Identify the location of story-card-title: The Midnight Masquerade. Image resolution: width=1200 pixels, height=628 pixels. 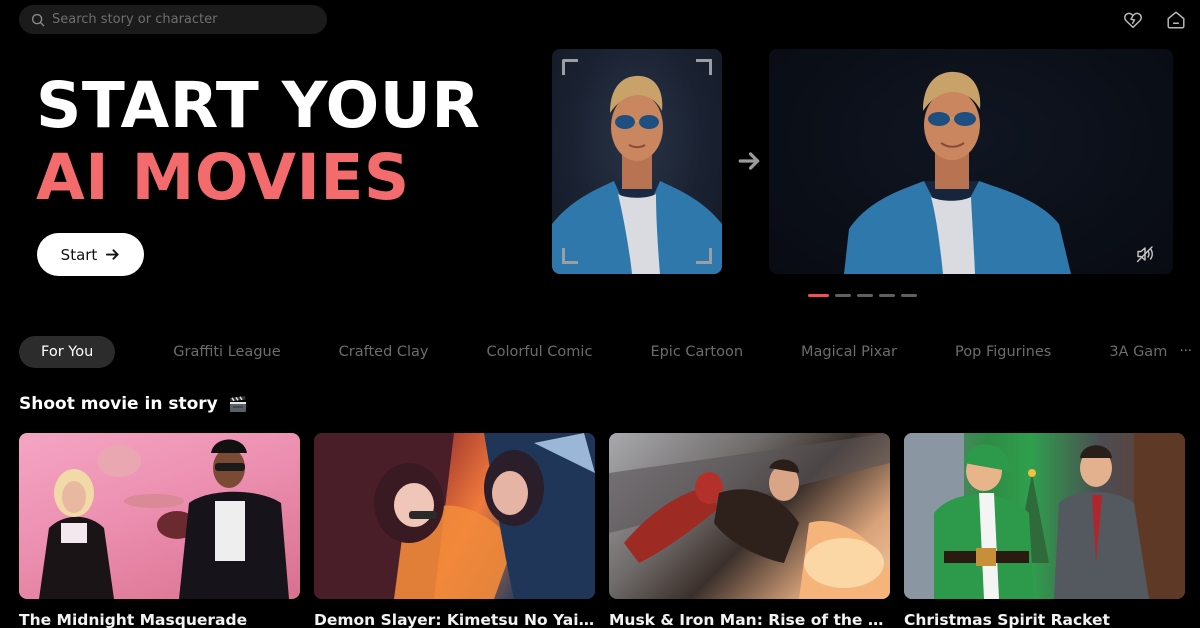
(133, 619).